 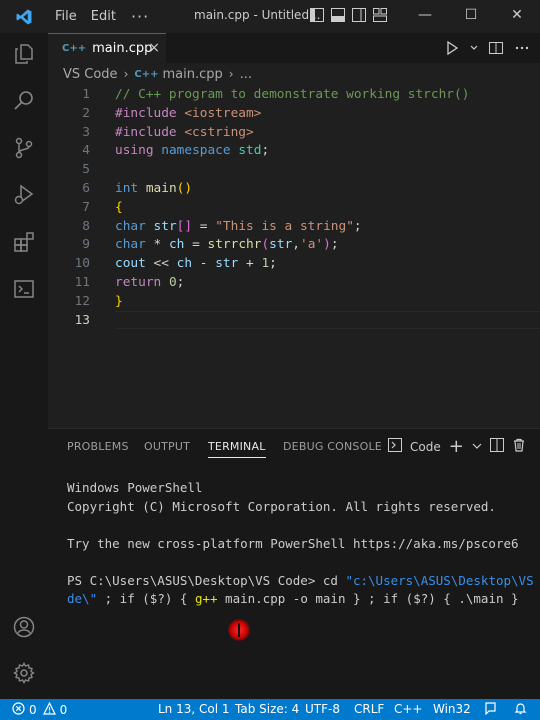 What do you see at coordinates (519, 446) in the screenshot?
I see `trash-icon` at bounding box center [519, 446].